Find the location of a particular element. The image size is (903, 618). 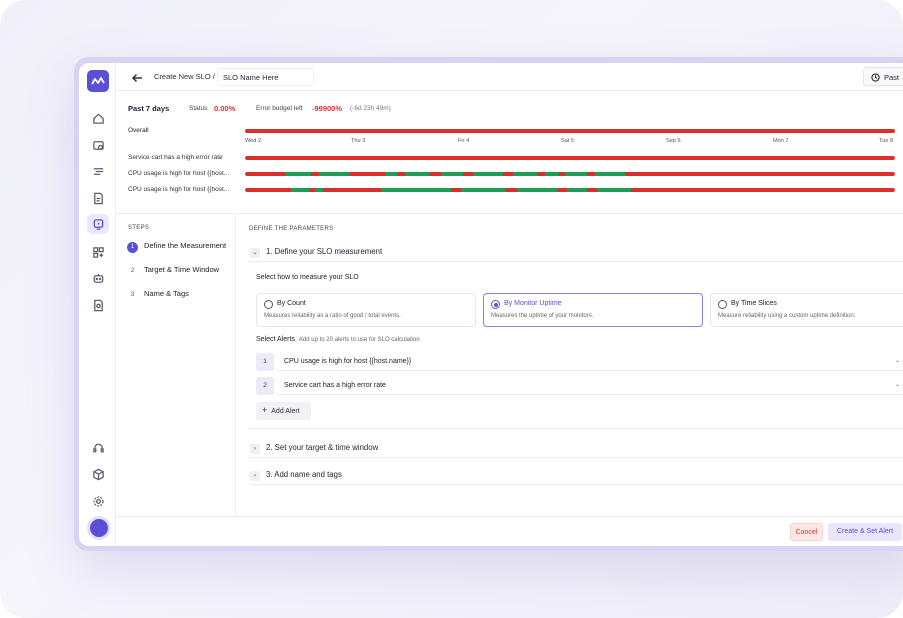

tick-label: Mon 7 is located at coordinates (781, 141).